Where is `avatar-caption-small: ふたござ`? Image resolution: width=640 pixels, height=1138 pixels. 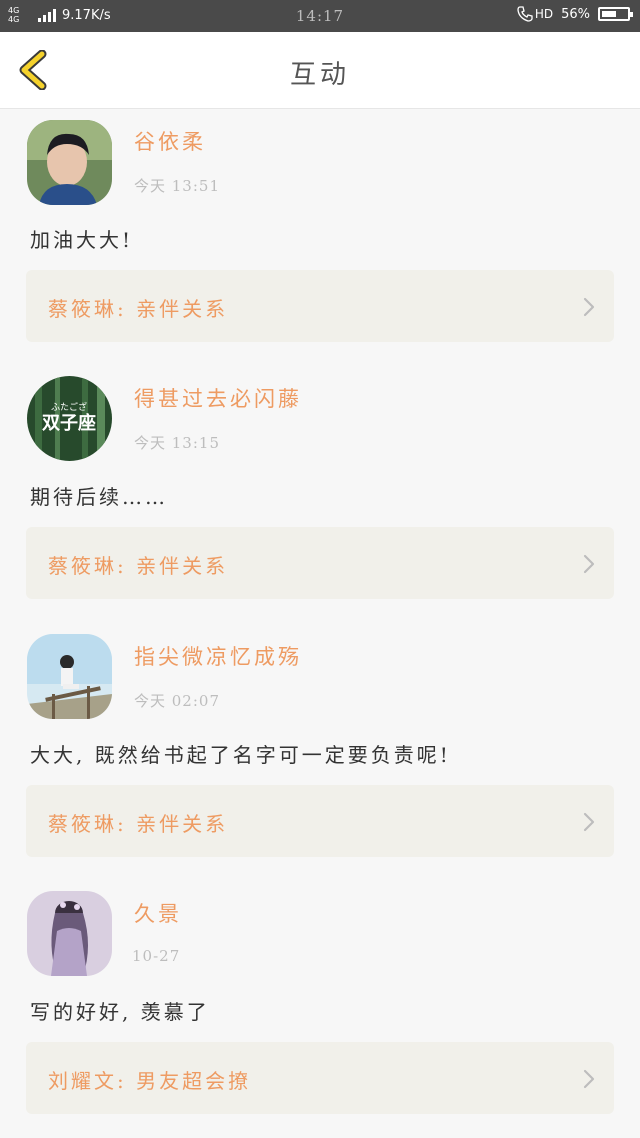
avatar-caption-small: ふたござ is located at coordinates (69, 407).